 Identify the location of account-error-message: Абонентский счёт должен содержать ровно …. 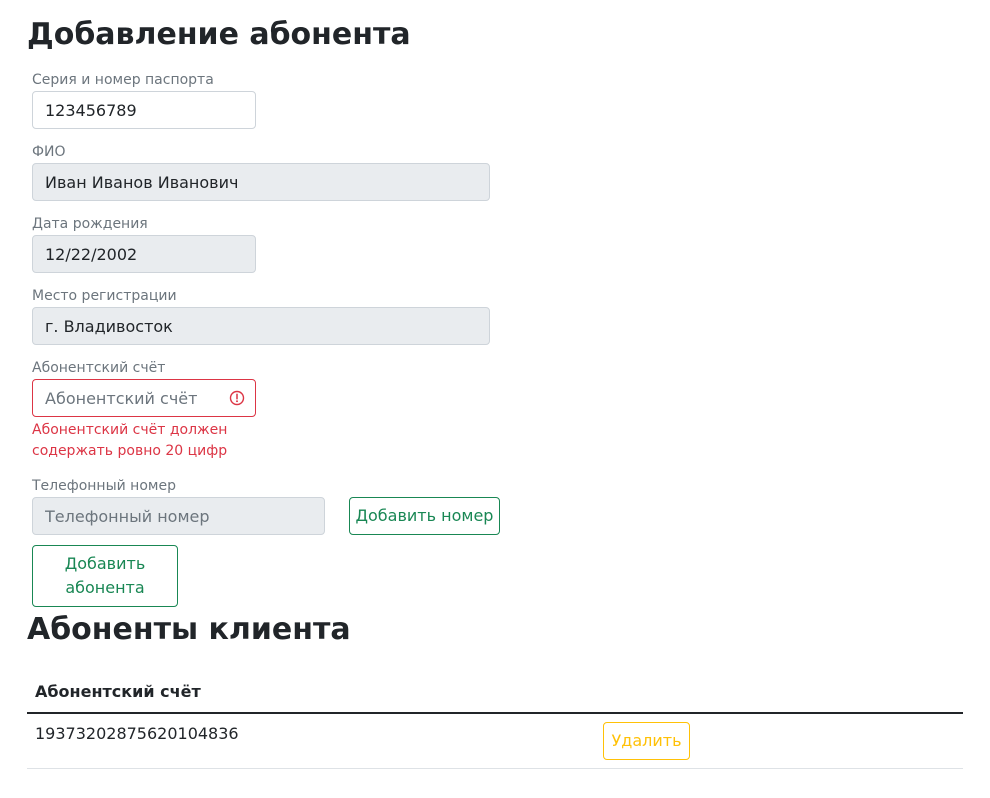
(130, 440).